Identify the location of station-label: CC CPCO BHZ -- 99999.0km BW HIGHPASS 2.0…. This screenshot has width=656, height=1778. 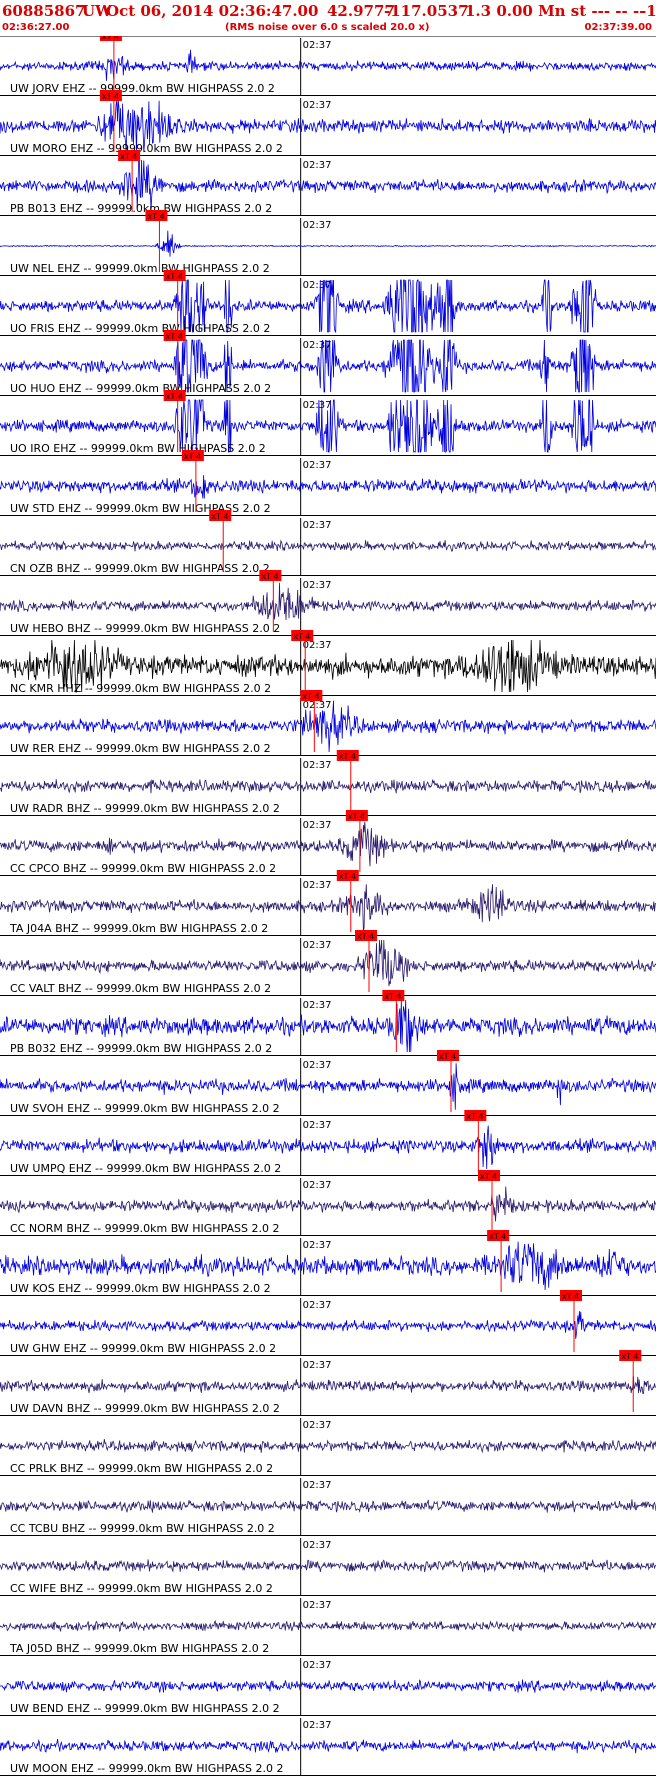
(143, 868).